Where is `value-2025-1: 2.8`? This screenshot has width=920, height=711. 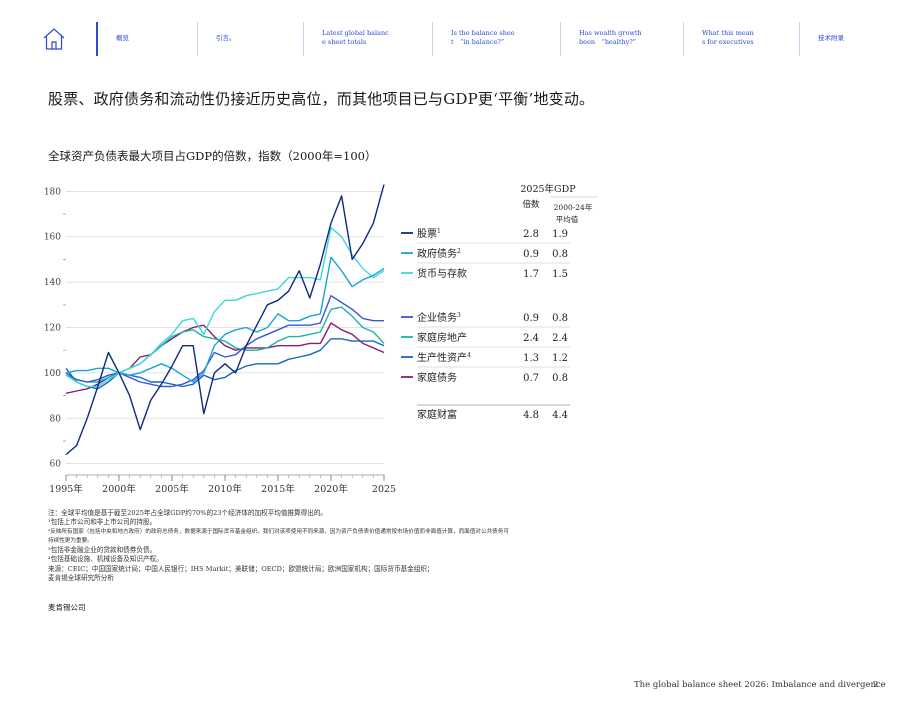 value-2025-1: 2.8 is located at coordinates (531, 234).